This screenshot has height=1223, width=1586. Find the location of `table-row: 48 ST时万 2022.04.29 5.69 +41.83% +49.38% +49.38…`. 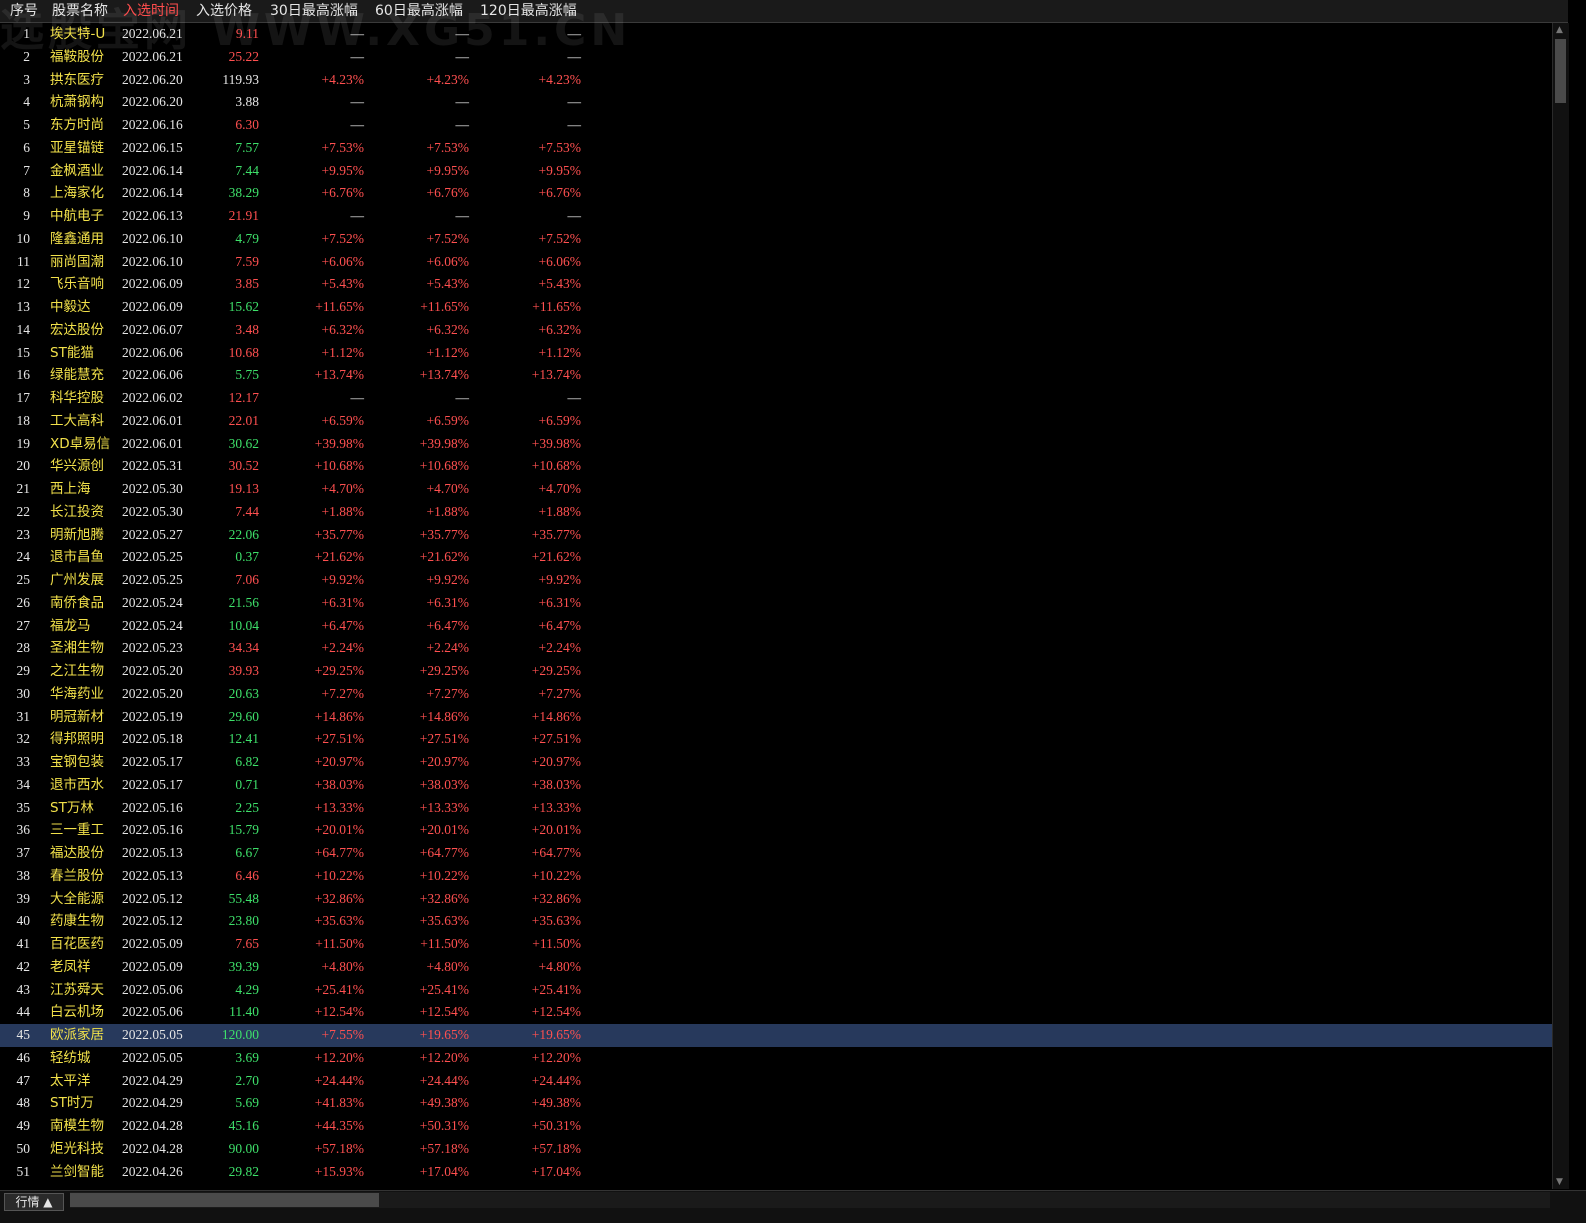

table-row: 48 ST时万 2022.04.29 5.69 +41.83% +49.38% +49.38… is located at coordinates (776, 1103).